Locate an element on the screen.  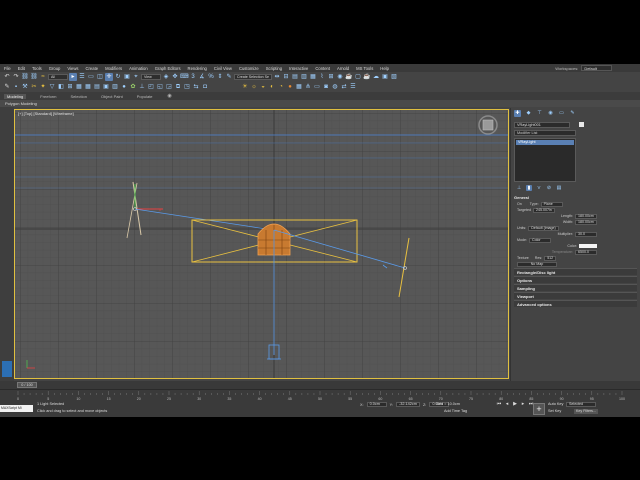
object-name-field: VRayLight001 is located at coordinates (542, 125).